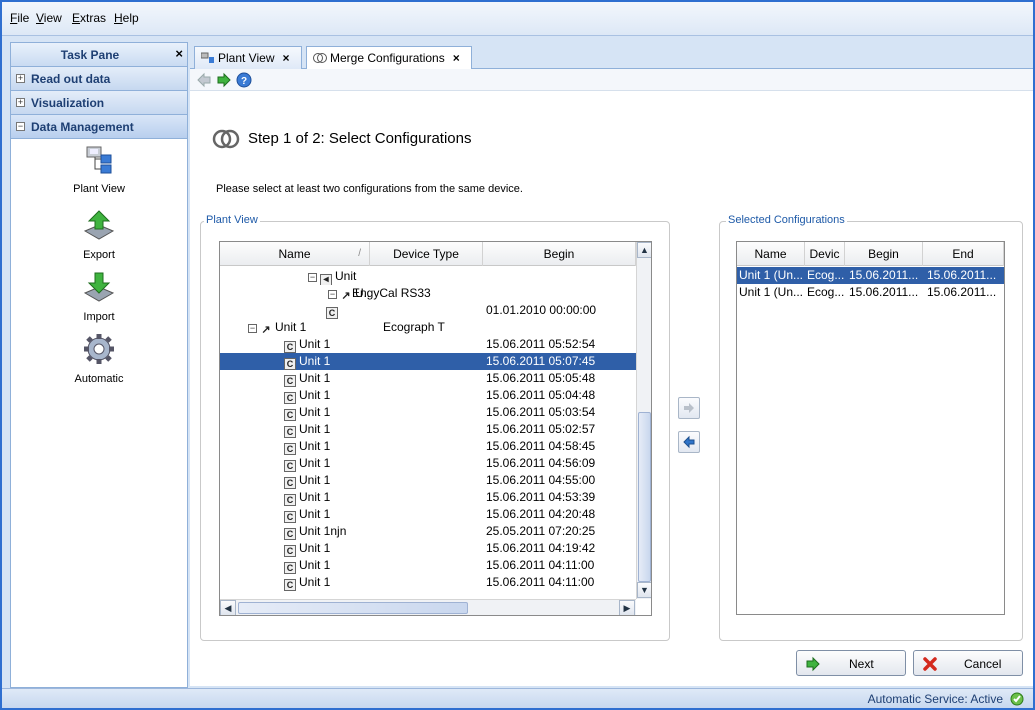 The image size is (1035, 710). I want to click on column-title: Begin, so click(559, 254).